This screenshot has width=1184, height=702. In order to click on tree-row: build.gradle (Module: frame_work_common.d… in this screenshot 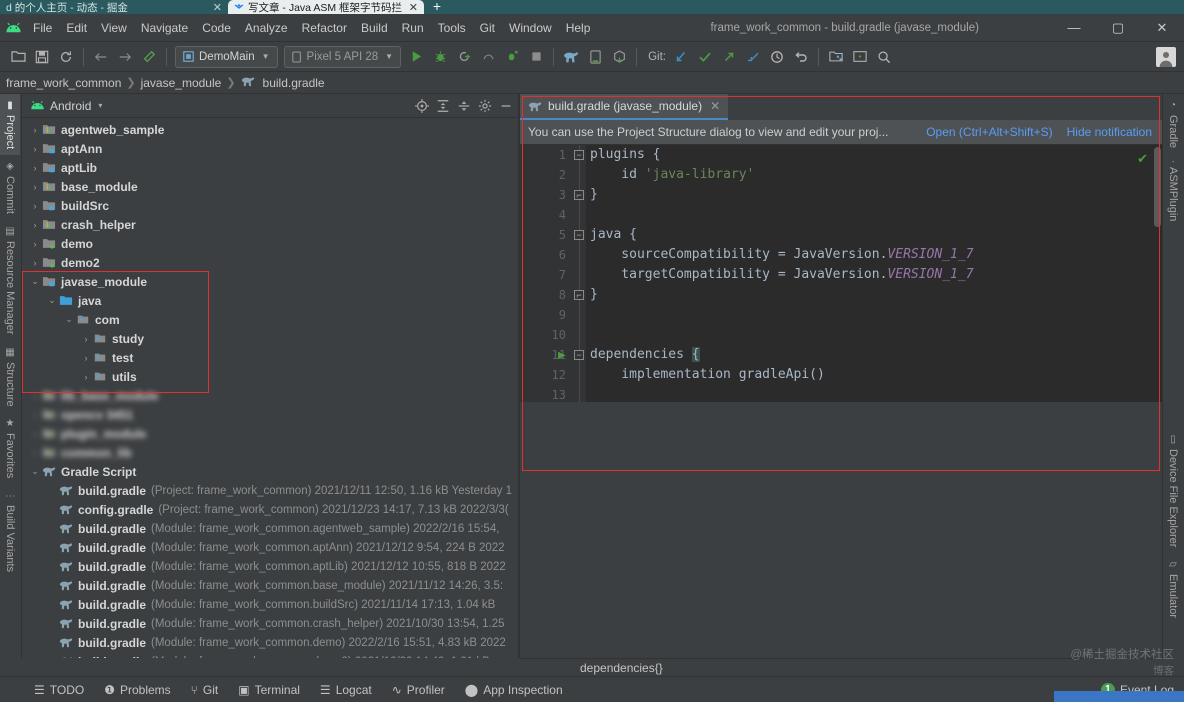, I will do `click(271, 642)`.